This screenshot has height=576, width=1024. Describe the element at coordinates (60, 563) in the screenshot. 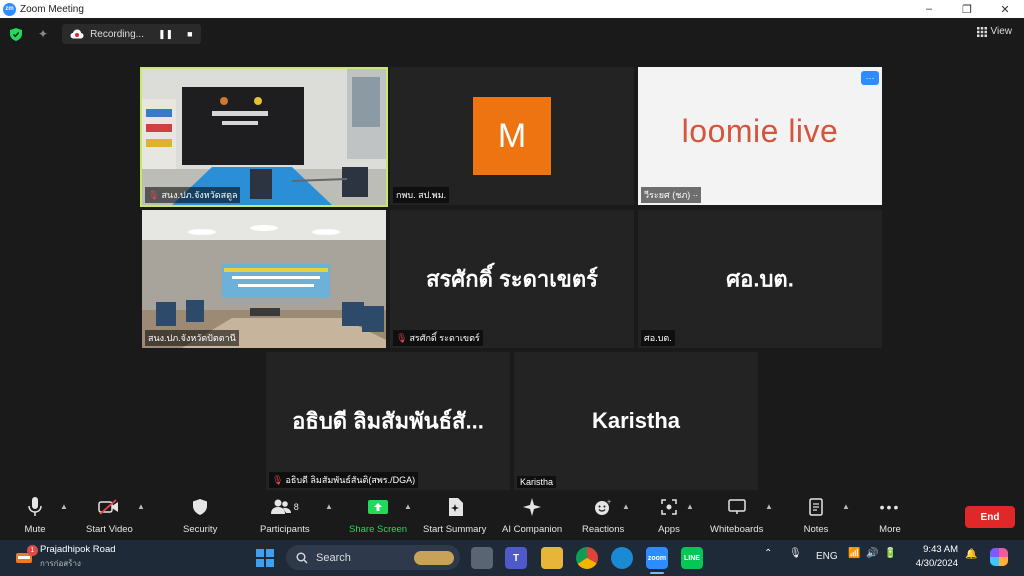

I see `weather-subtitle: การก่อสร้าง` at that location.